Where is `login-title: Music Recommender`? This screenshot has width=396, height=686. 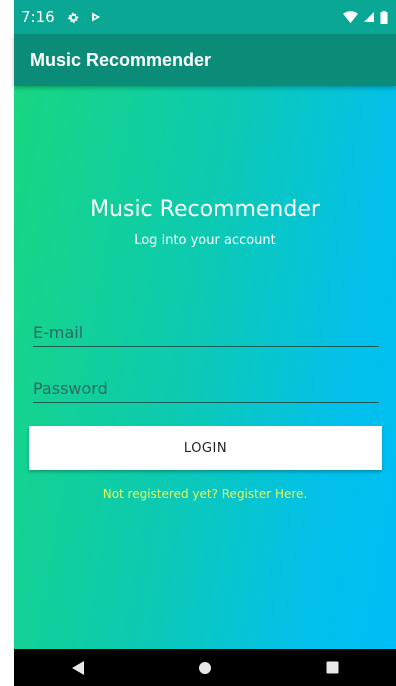
login-title: Music Recommender is located at coordinates (205, 209).